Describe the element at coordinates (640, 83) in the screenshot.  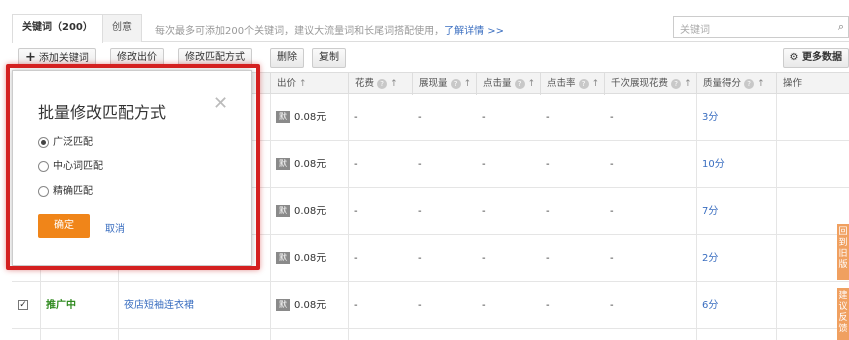
I see `col-cpm-label: 千次展现花费` at that location.